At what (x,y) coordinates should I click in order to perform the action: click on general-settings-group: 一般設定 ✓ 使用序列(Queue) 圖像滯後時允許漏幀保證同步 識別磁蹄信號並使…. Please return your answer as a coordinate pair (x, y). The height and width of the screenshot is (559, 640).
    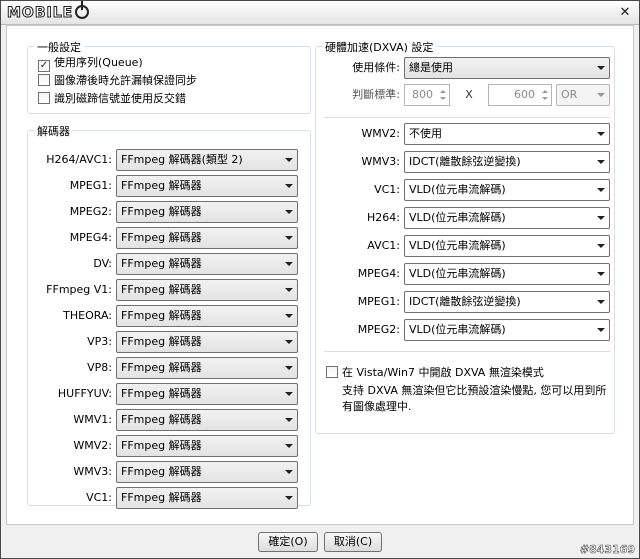
    Looking at the image, I should click on (169, 76).